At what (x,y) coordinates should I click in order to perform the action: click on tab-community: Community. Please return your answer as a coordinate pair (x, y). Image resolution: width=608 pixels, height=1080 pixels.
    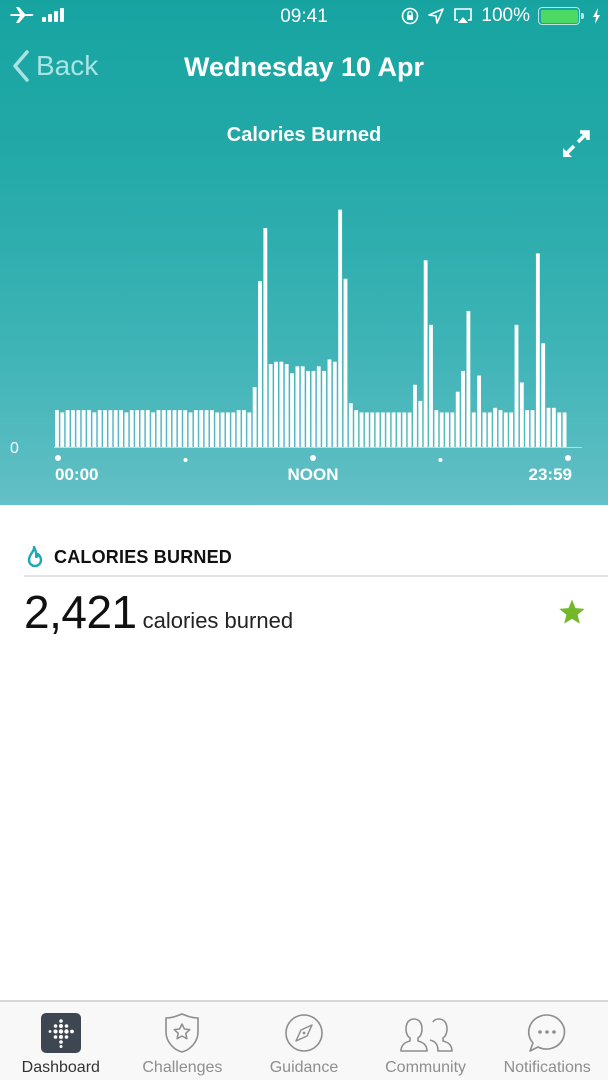
    Looking at the image, I should click on (426, 1041).